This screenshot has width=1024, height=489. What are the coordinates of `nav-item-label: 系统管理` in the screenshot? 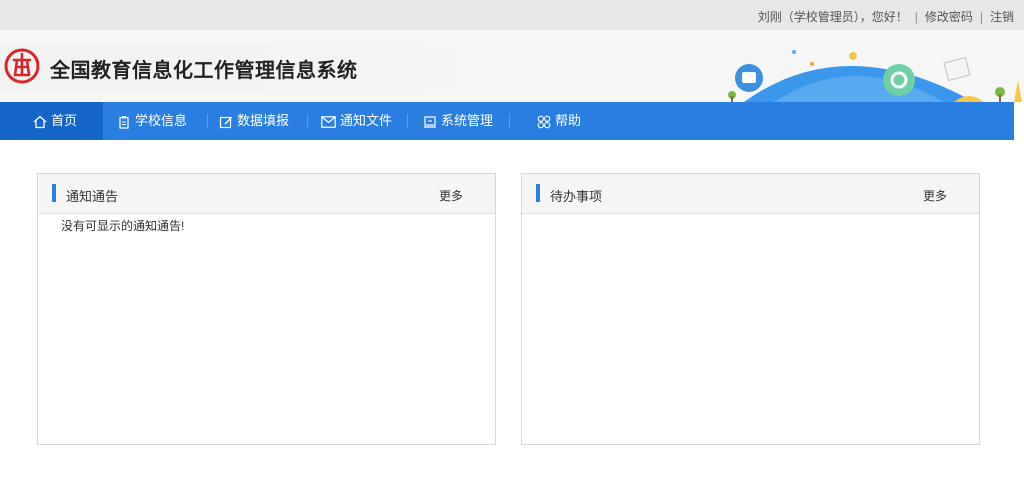 It's located at (467, 120).